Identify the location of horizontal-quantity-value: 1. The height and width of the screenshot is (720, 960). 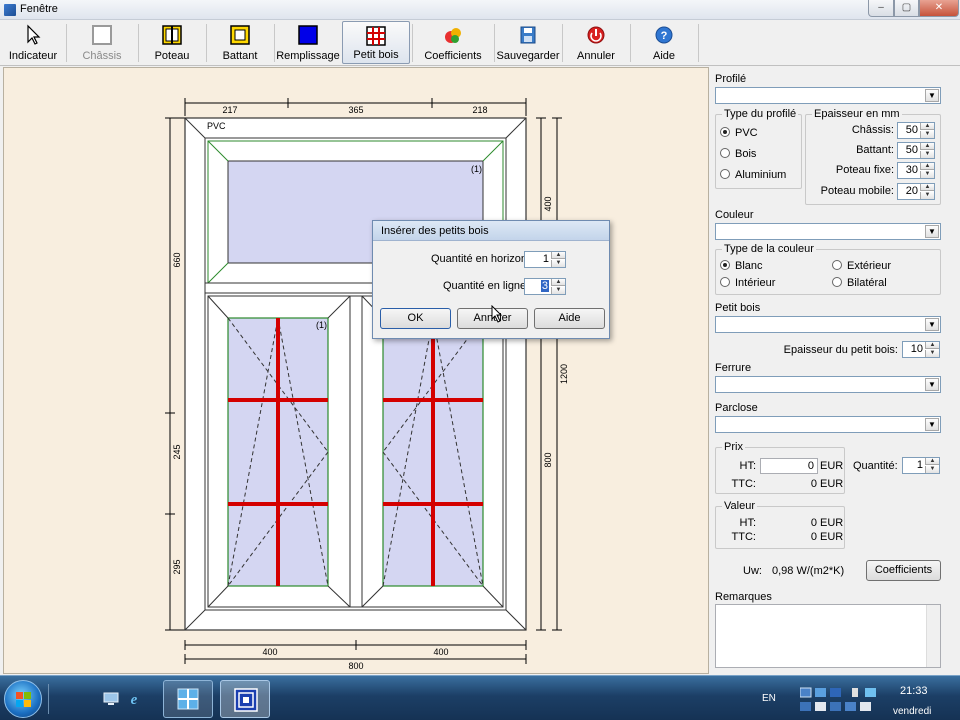
(545, 259).